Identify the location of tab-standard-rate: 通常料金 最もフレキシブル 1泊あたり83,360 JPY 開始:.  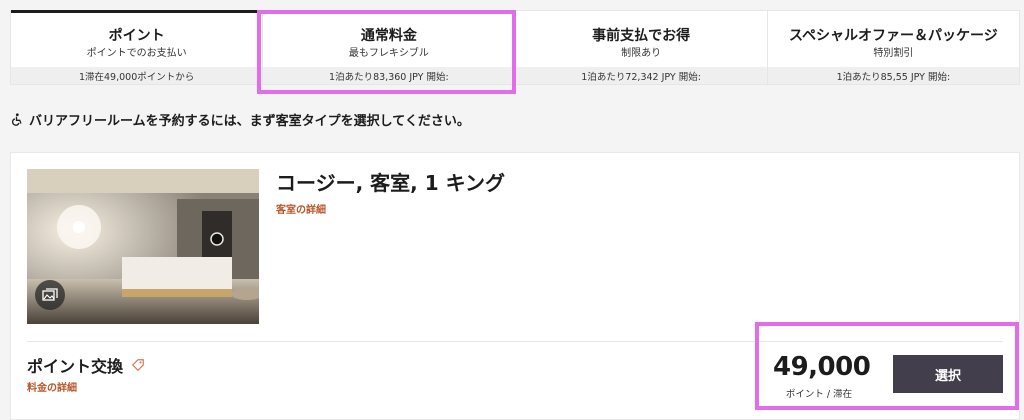
(389, 47).